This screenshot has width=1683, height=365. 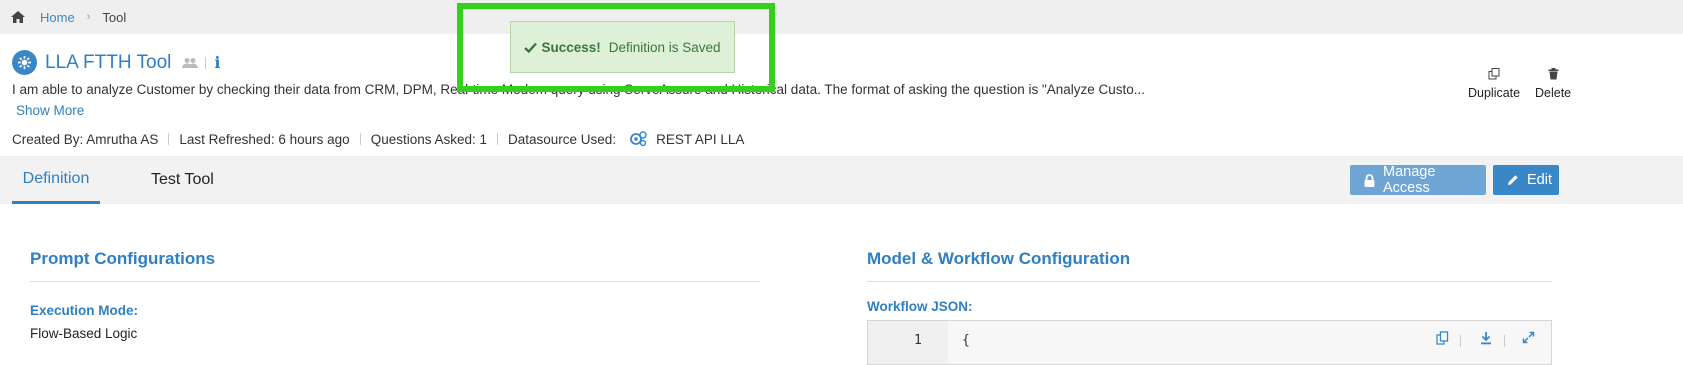 What do you see at coordinates (918, 340) in the screenshot?
I see `code-line-number: 1` at bounding box center [918, 340].